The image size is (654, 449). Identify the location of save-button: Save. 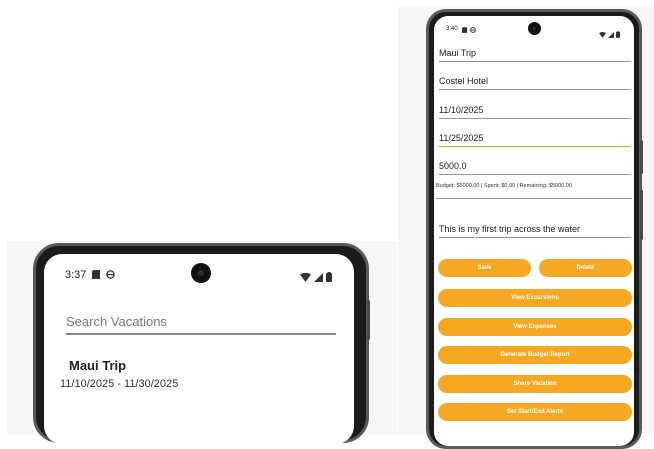
(484, 268).